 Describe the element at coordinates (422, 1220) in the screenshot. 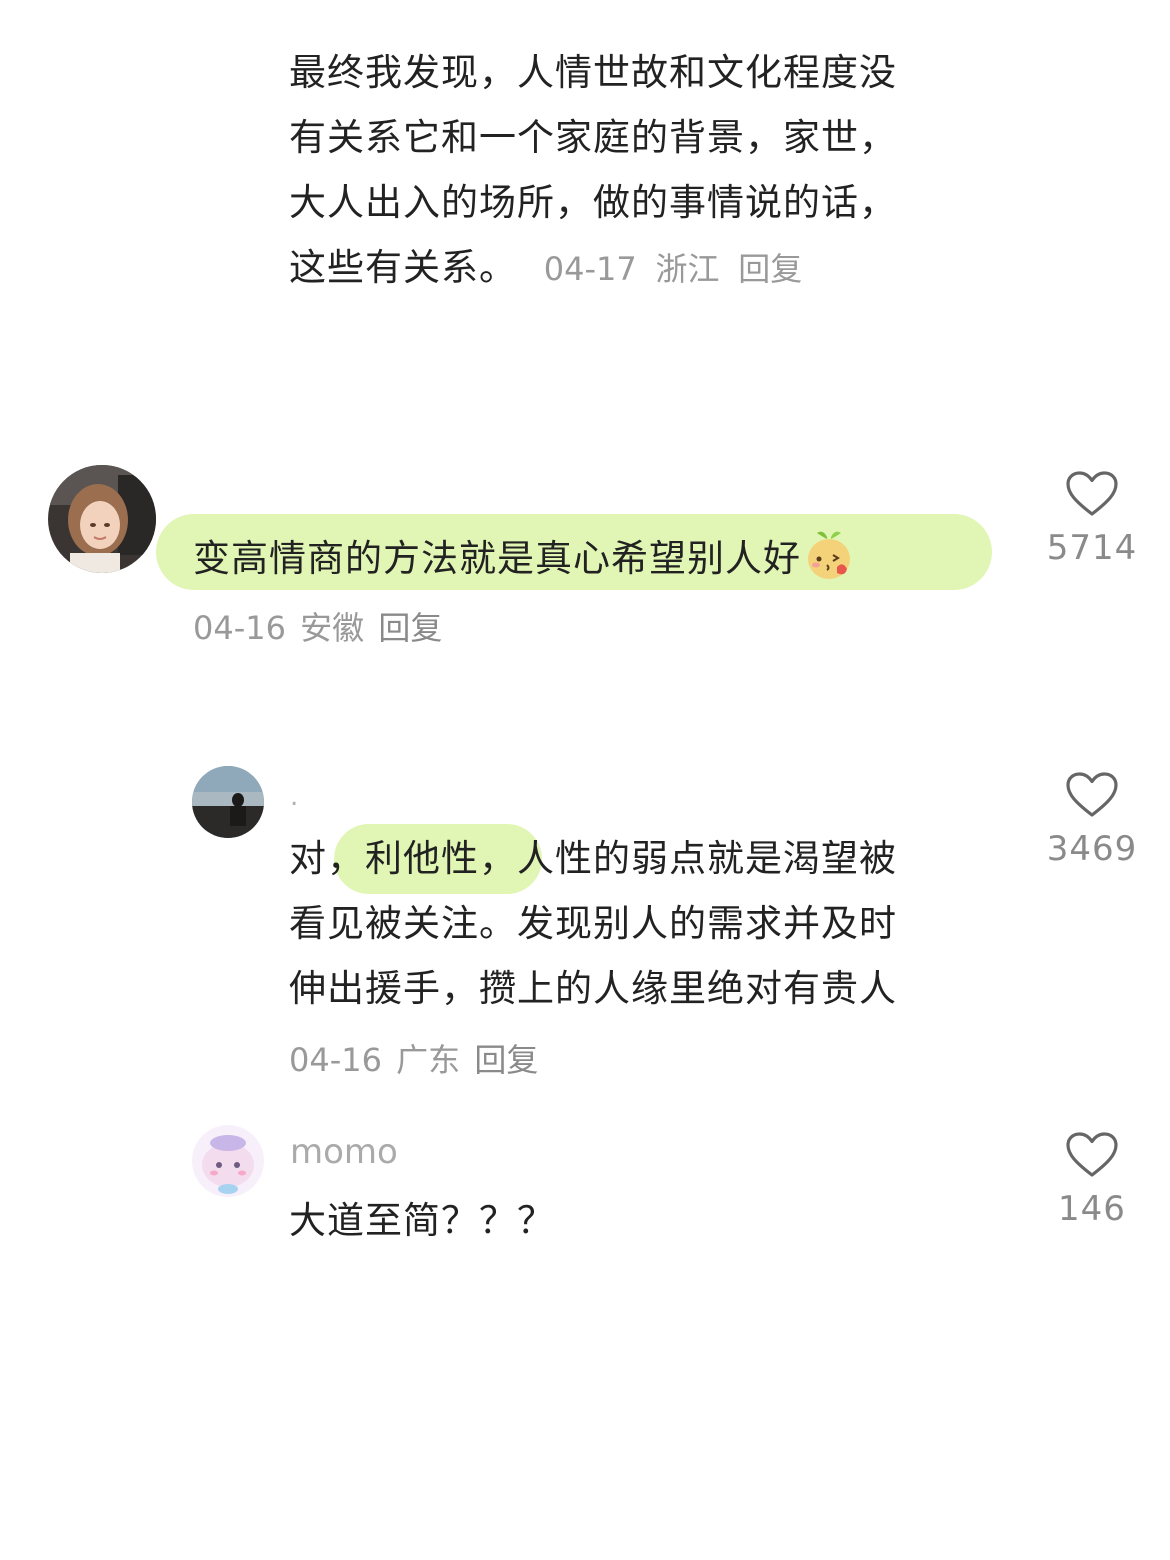

I see `comment-4-text: 大道至简？？？` at that location.